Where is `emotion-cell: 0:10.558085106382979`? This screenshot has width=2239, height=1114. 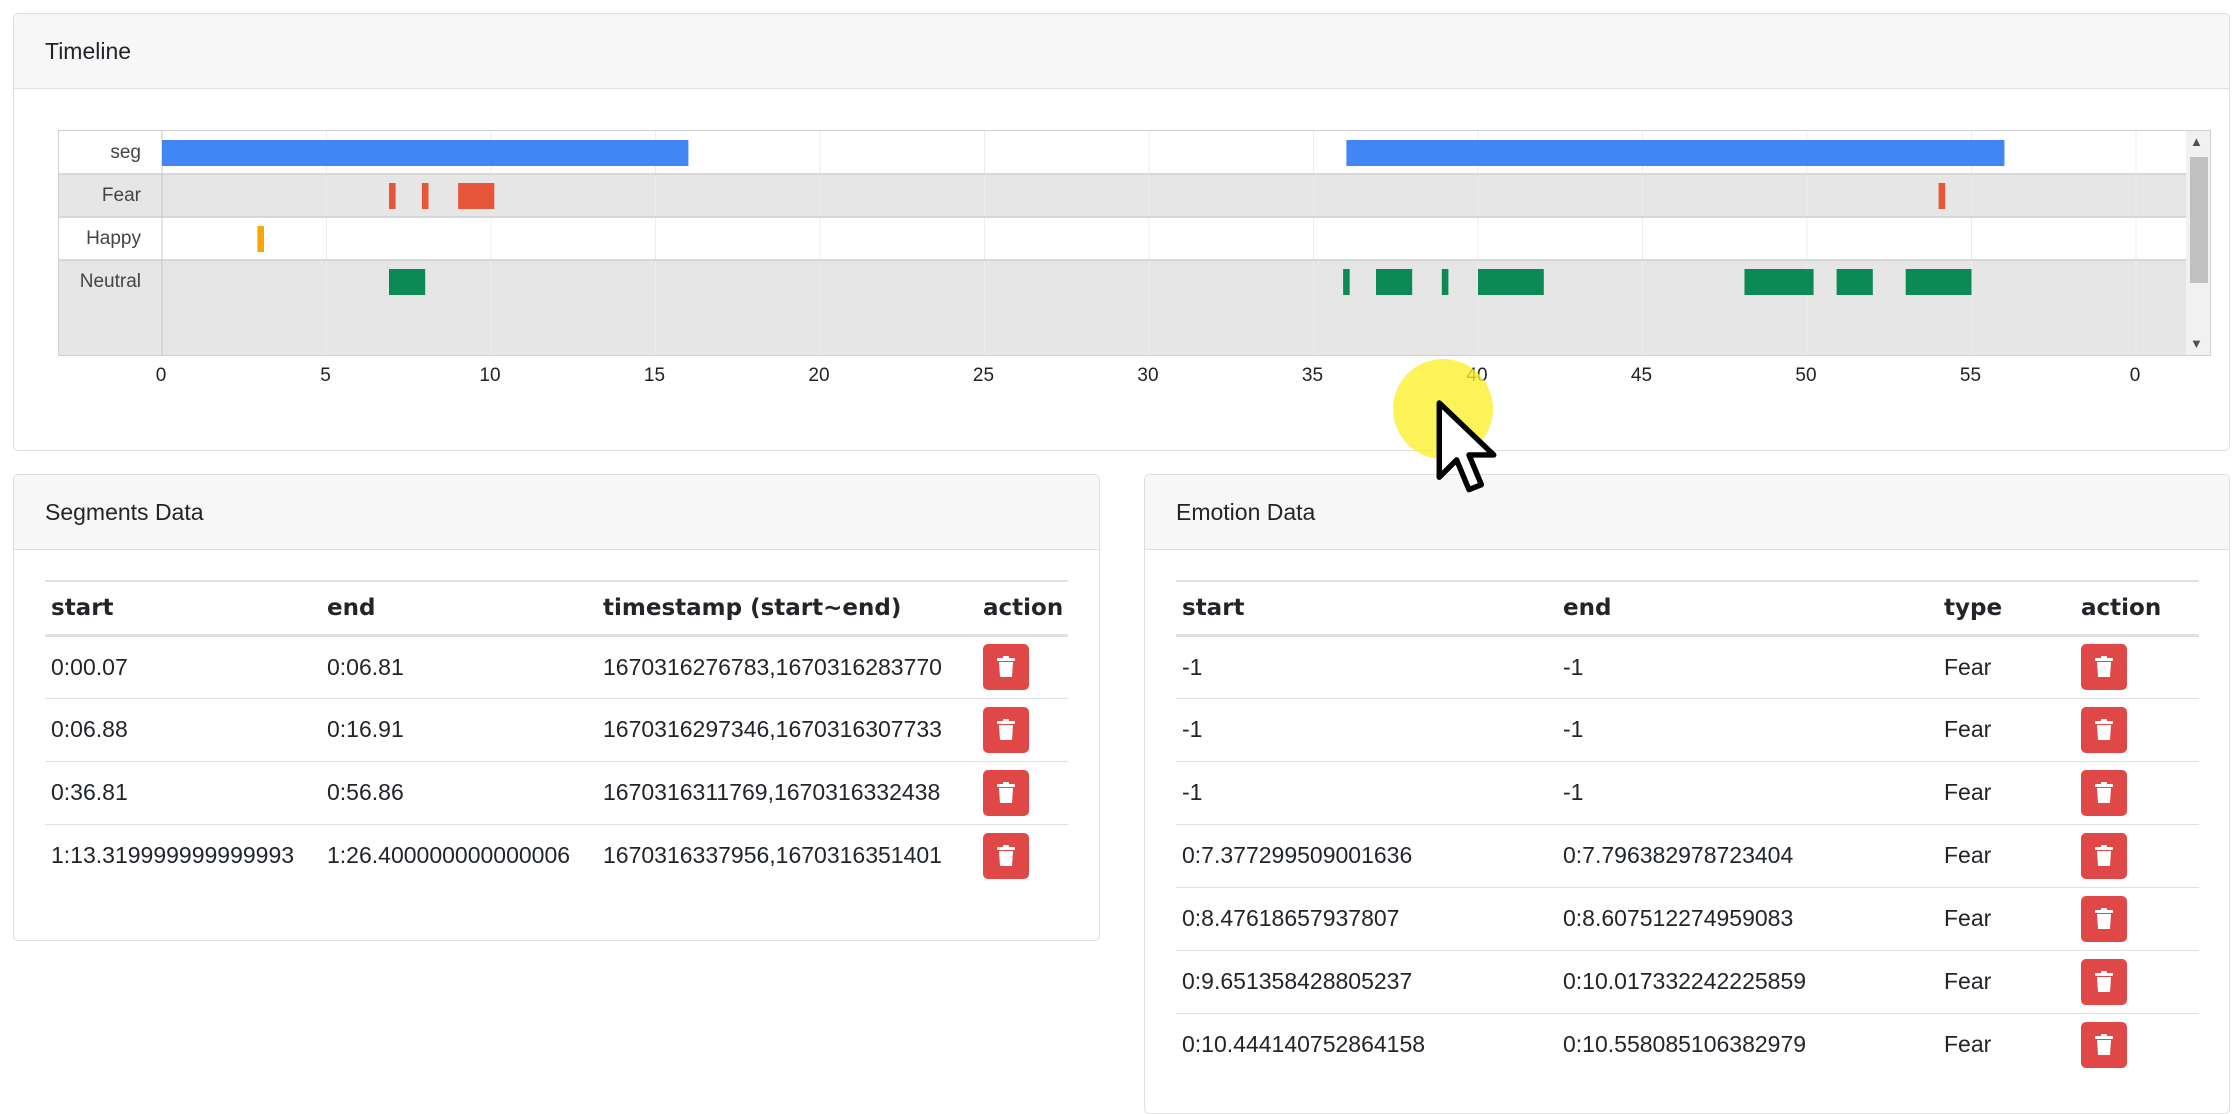
emotion-cell: 0:10.558085106382979 is located at coordinates (1747, 1044).